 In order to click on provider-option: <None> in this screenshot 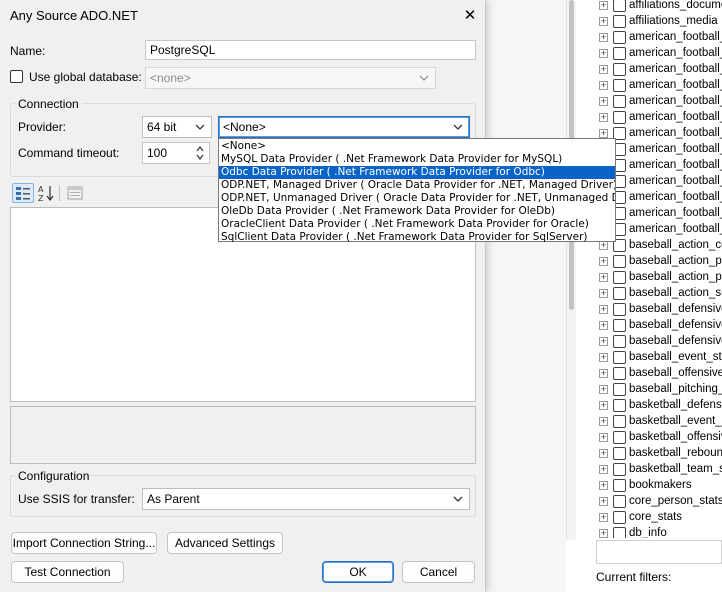, I will do `click(417, 146)`.